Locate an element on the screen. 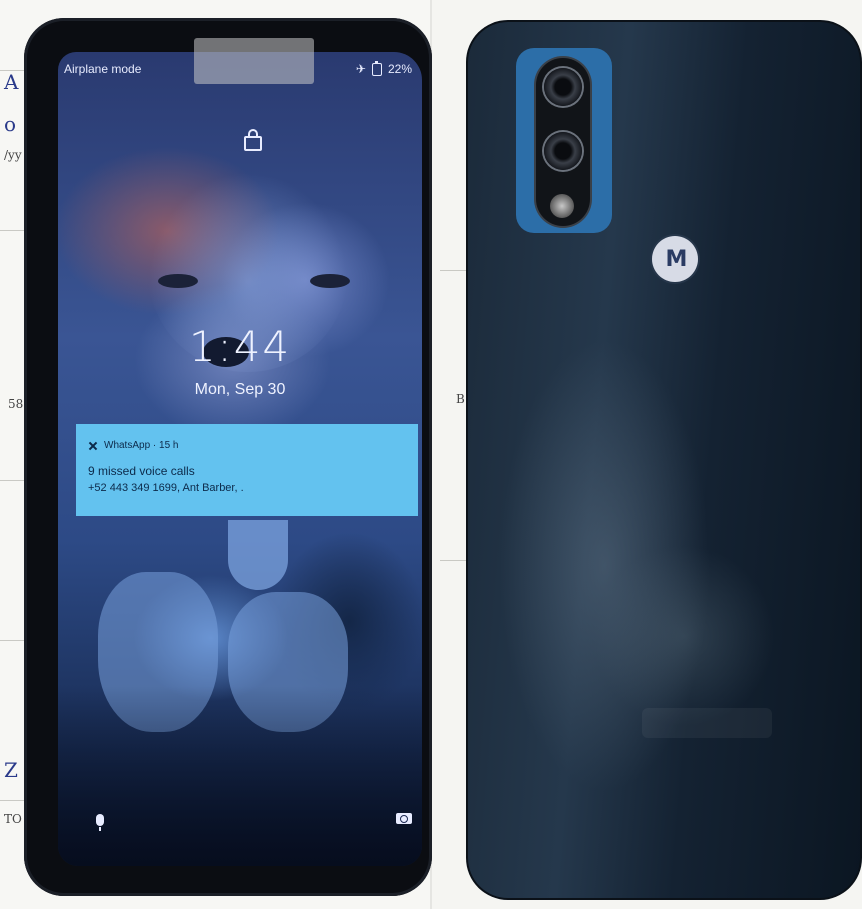 This screenshot has width=862, height=909. wallpaper-shadow is located at coordinates (240, 776).